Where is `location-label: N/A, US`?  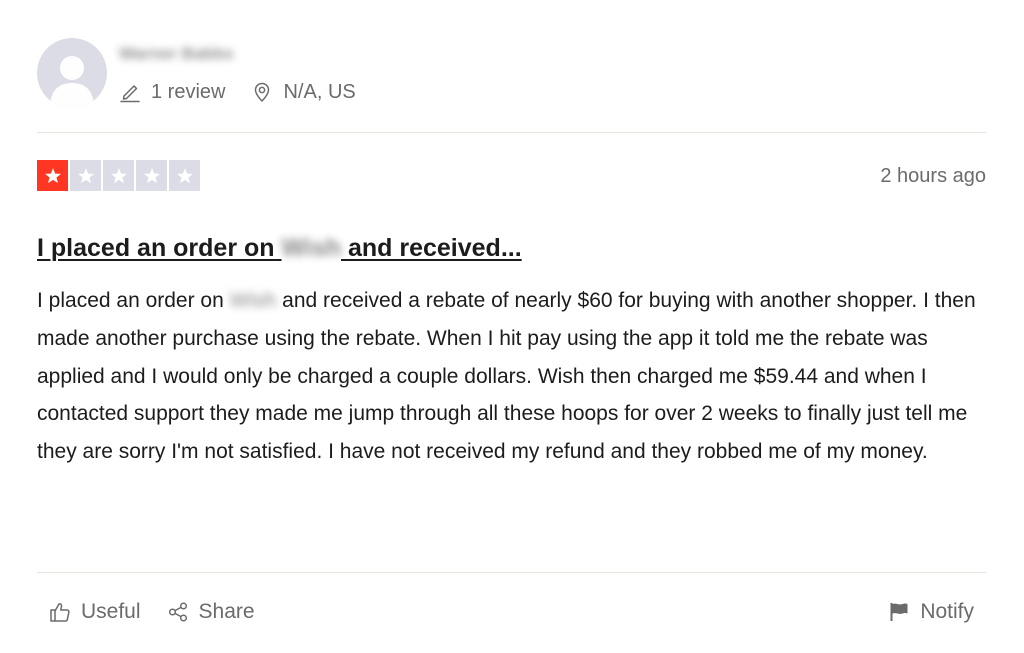
location-label: N/A, US is located at coordinates (319, 91).